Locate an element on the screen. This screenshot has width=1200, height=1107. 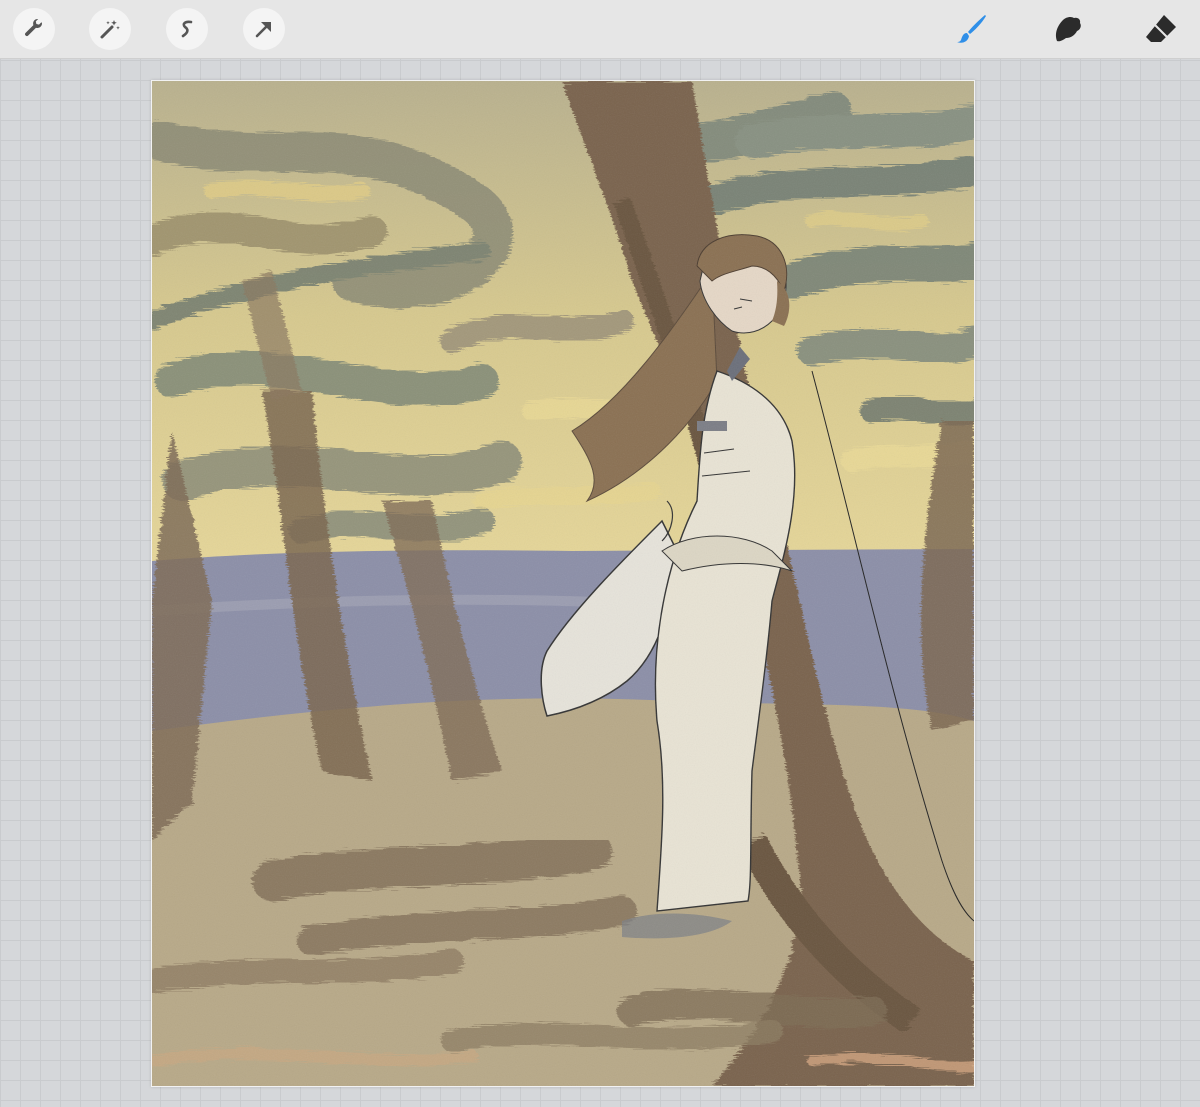
eraser-button is located at coordinates (1161, 29).